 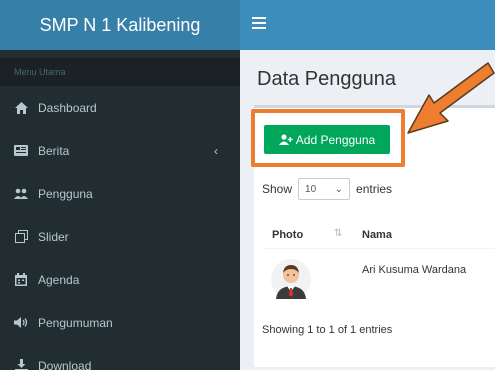 I want to click on sidebar-item-slider: Slider, so click(x=120, y=236).